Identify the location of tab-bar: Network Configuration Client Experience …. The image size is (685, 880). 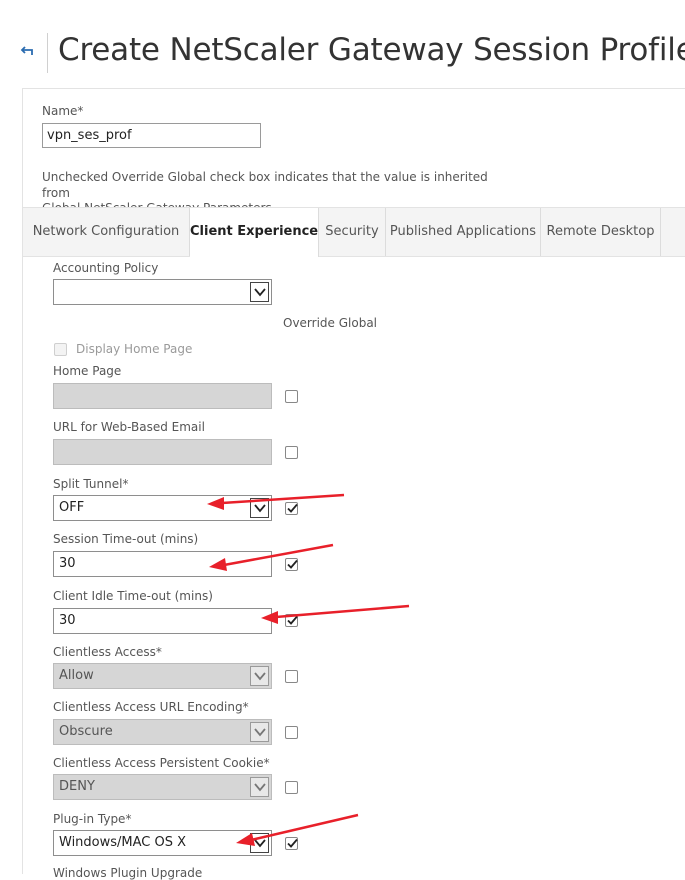
(354, 232).